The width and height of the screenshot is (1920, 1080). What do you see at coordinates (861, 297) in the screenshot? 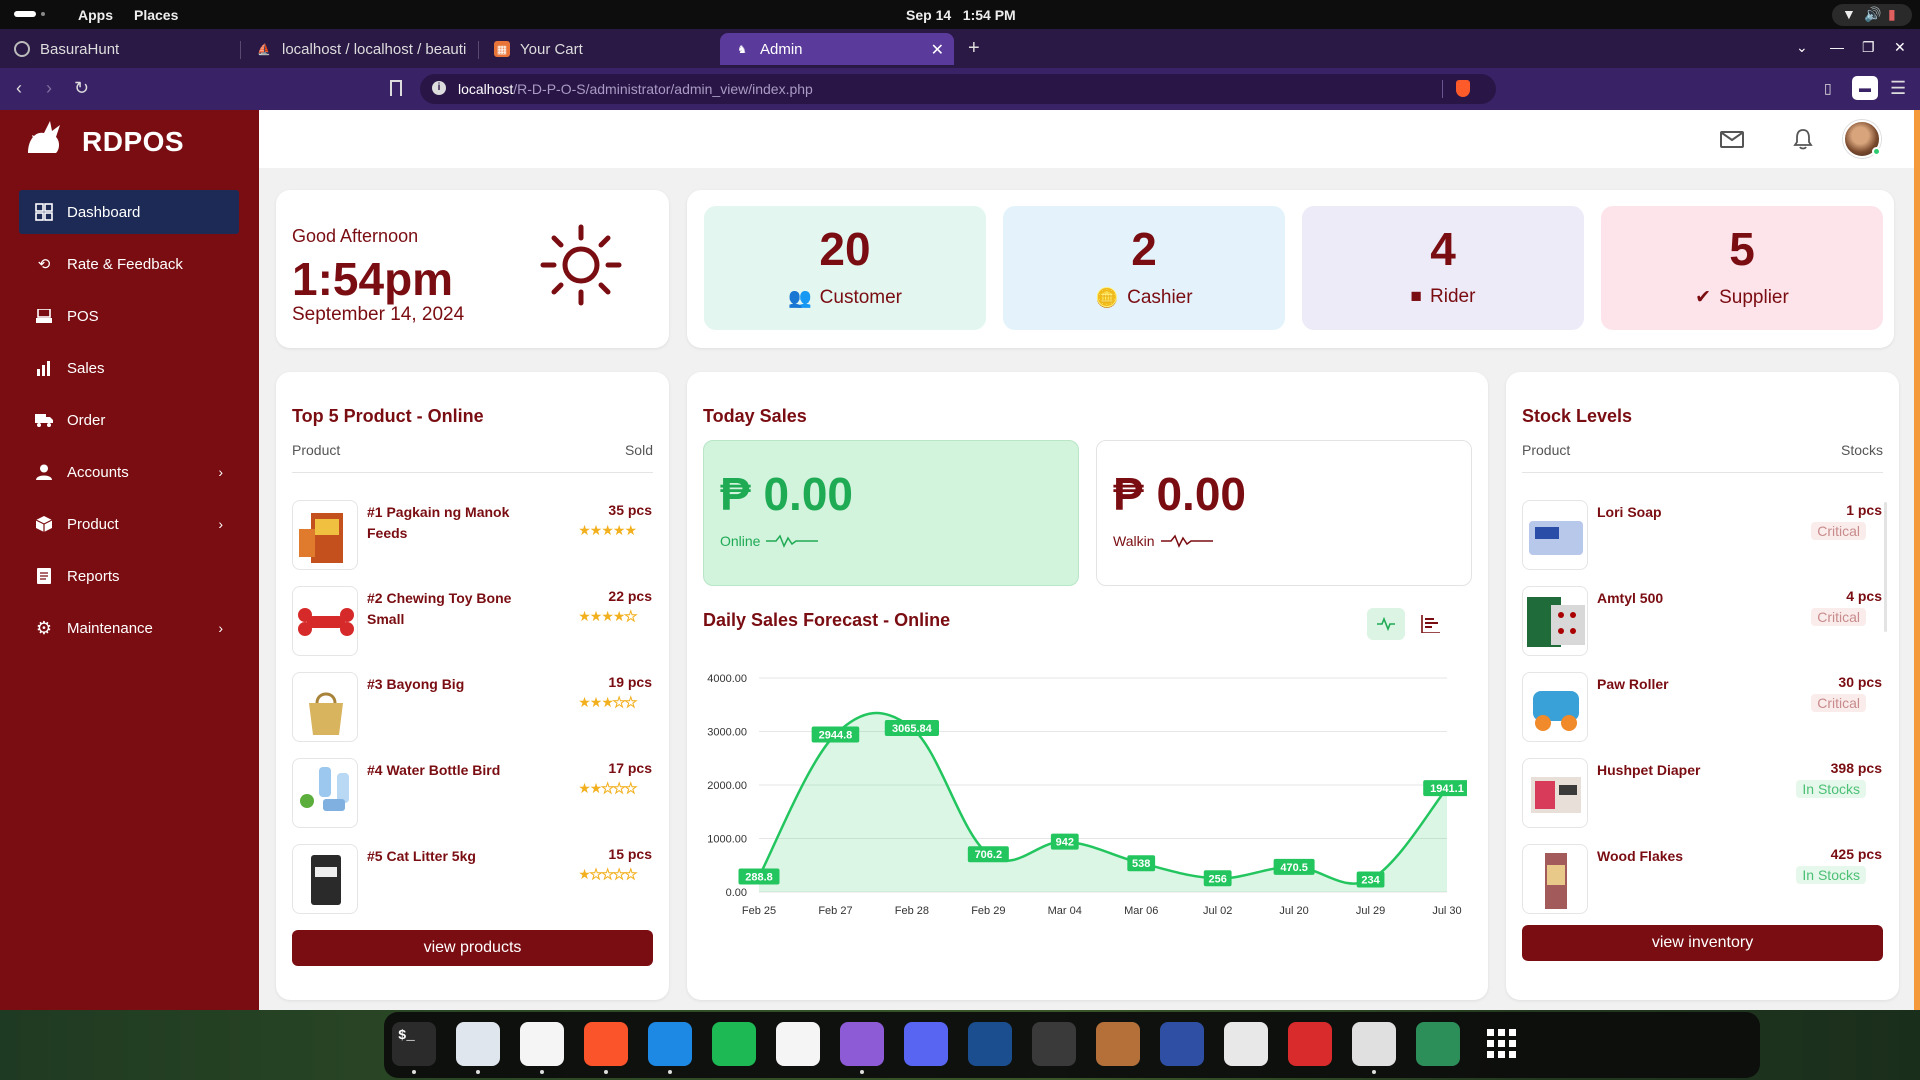
I see `stat-label: Customer` at bounding box center [861, 297].